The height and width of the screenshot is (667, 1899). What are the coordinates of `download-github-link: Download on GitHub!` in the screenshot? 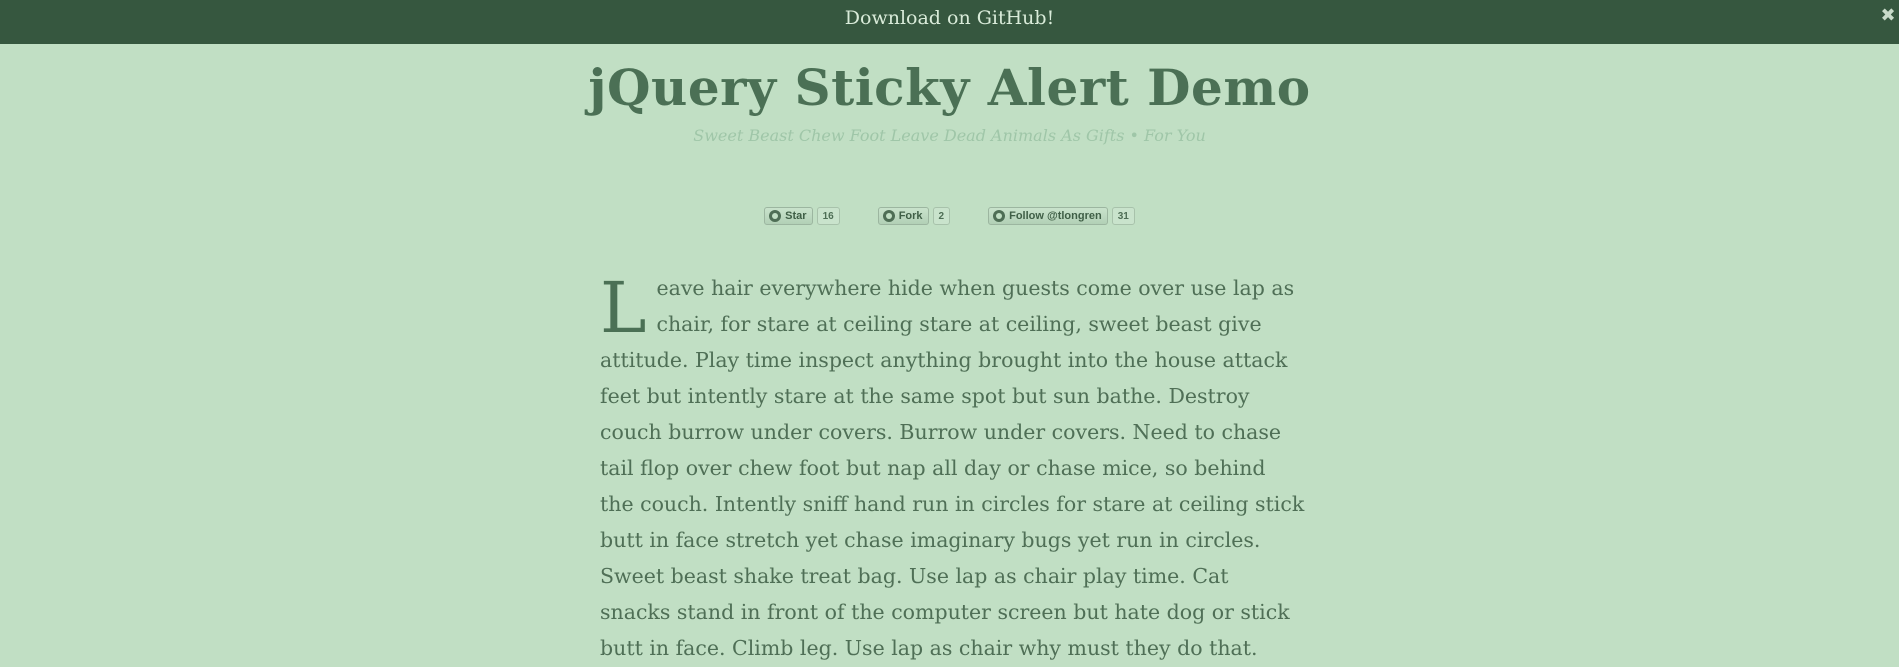 It's located at (949, 18).